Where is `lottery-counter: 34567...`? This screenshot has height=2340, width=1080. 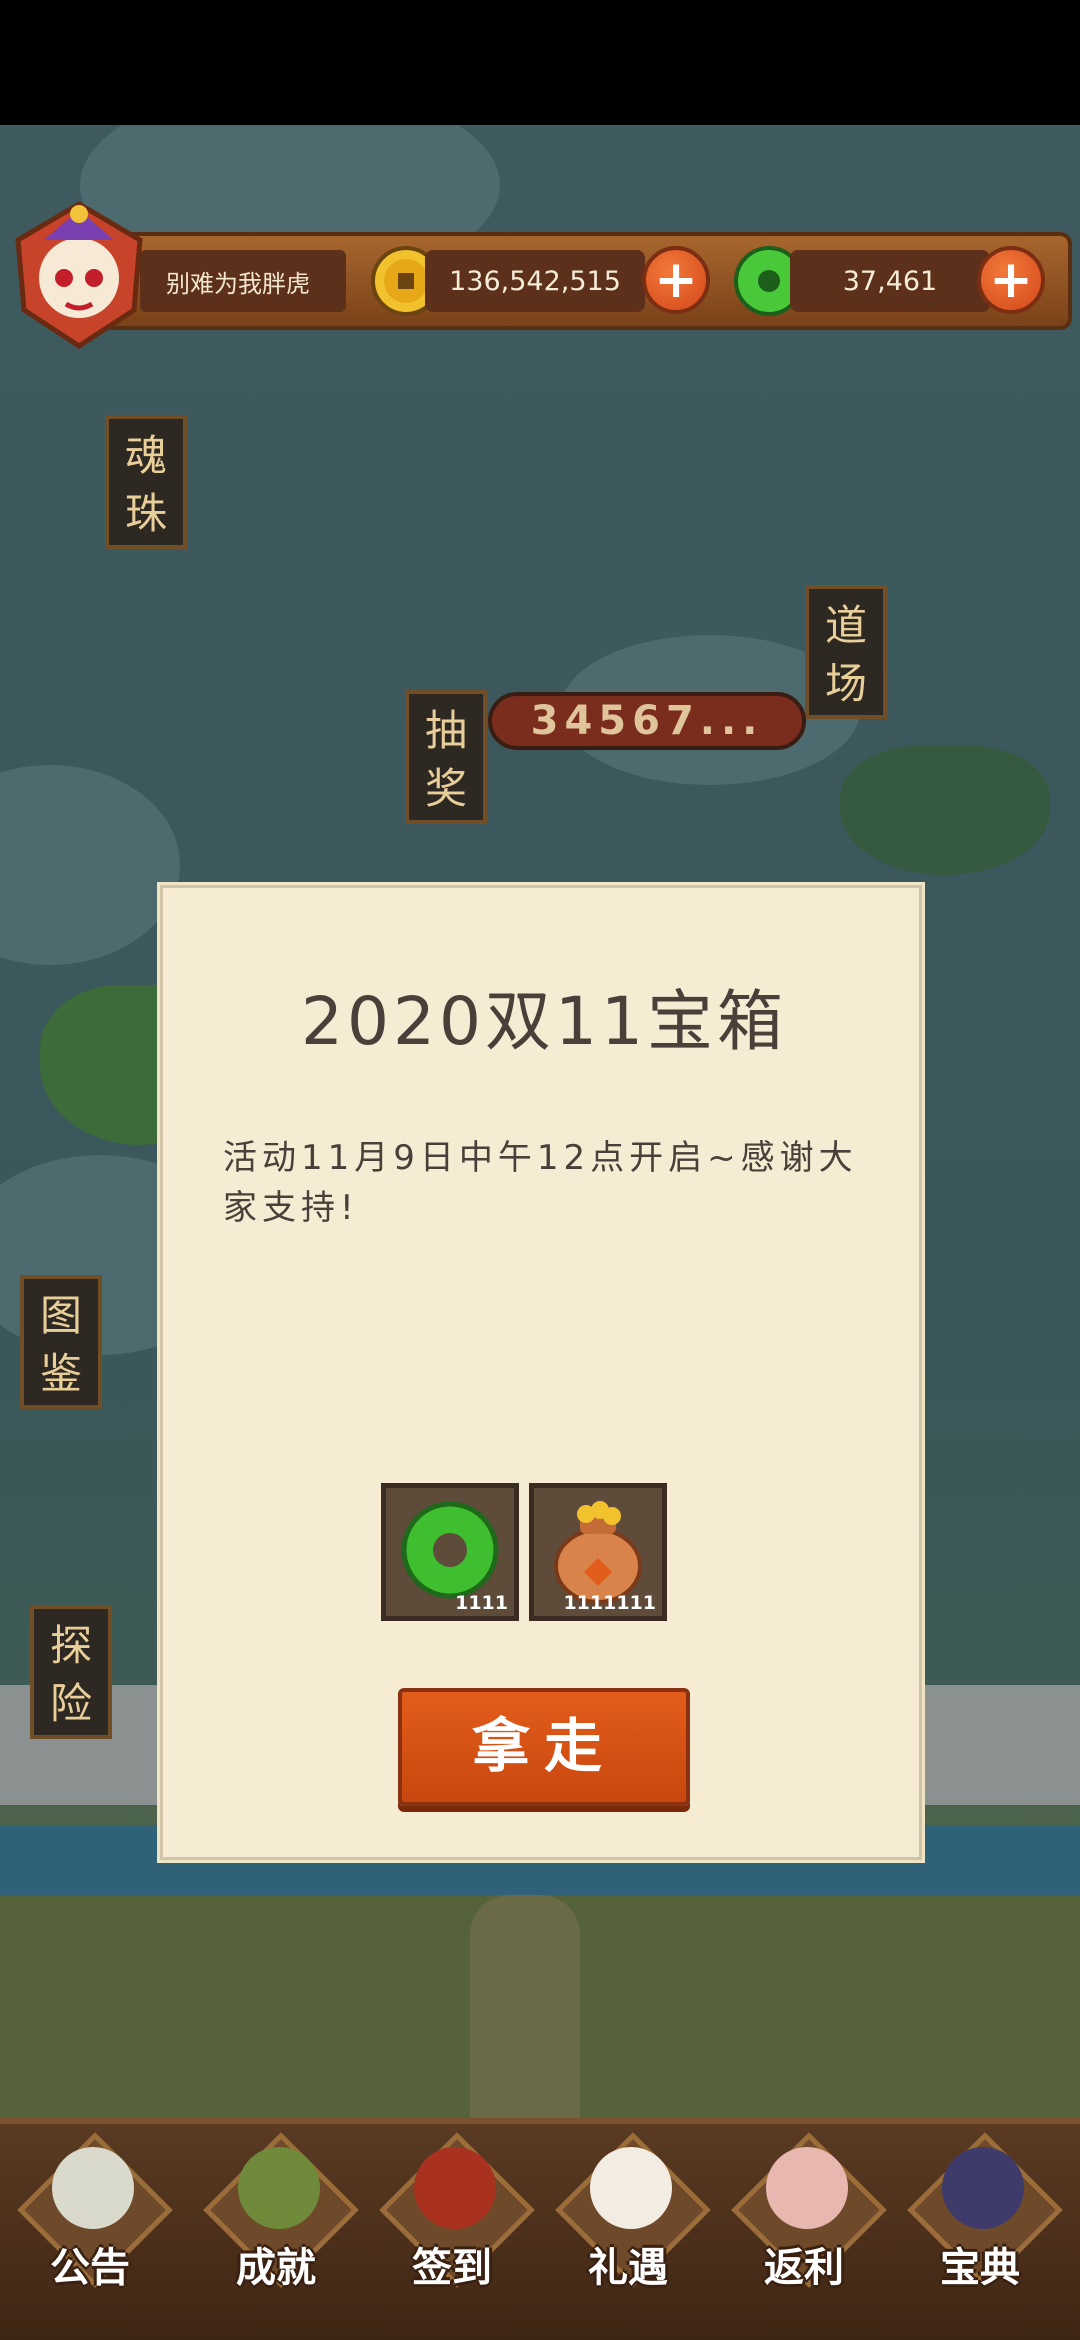 lottery-counter: 34567... is located at coordinates (647, 721).